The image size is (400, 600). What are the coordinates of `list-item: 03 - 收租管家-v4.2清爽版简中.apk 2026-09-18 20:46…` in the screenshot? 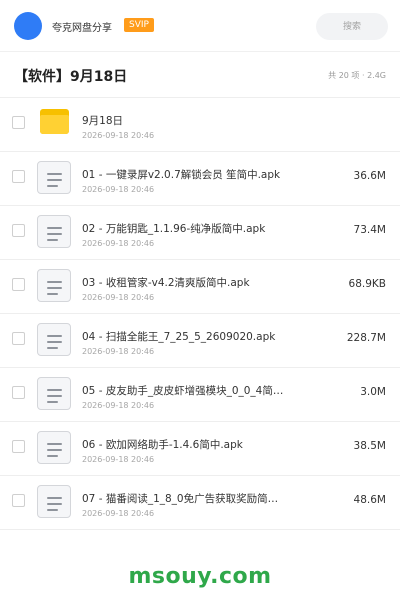 It's located at (200, 287).